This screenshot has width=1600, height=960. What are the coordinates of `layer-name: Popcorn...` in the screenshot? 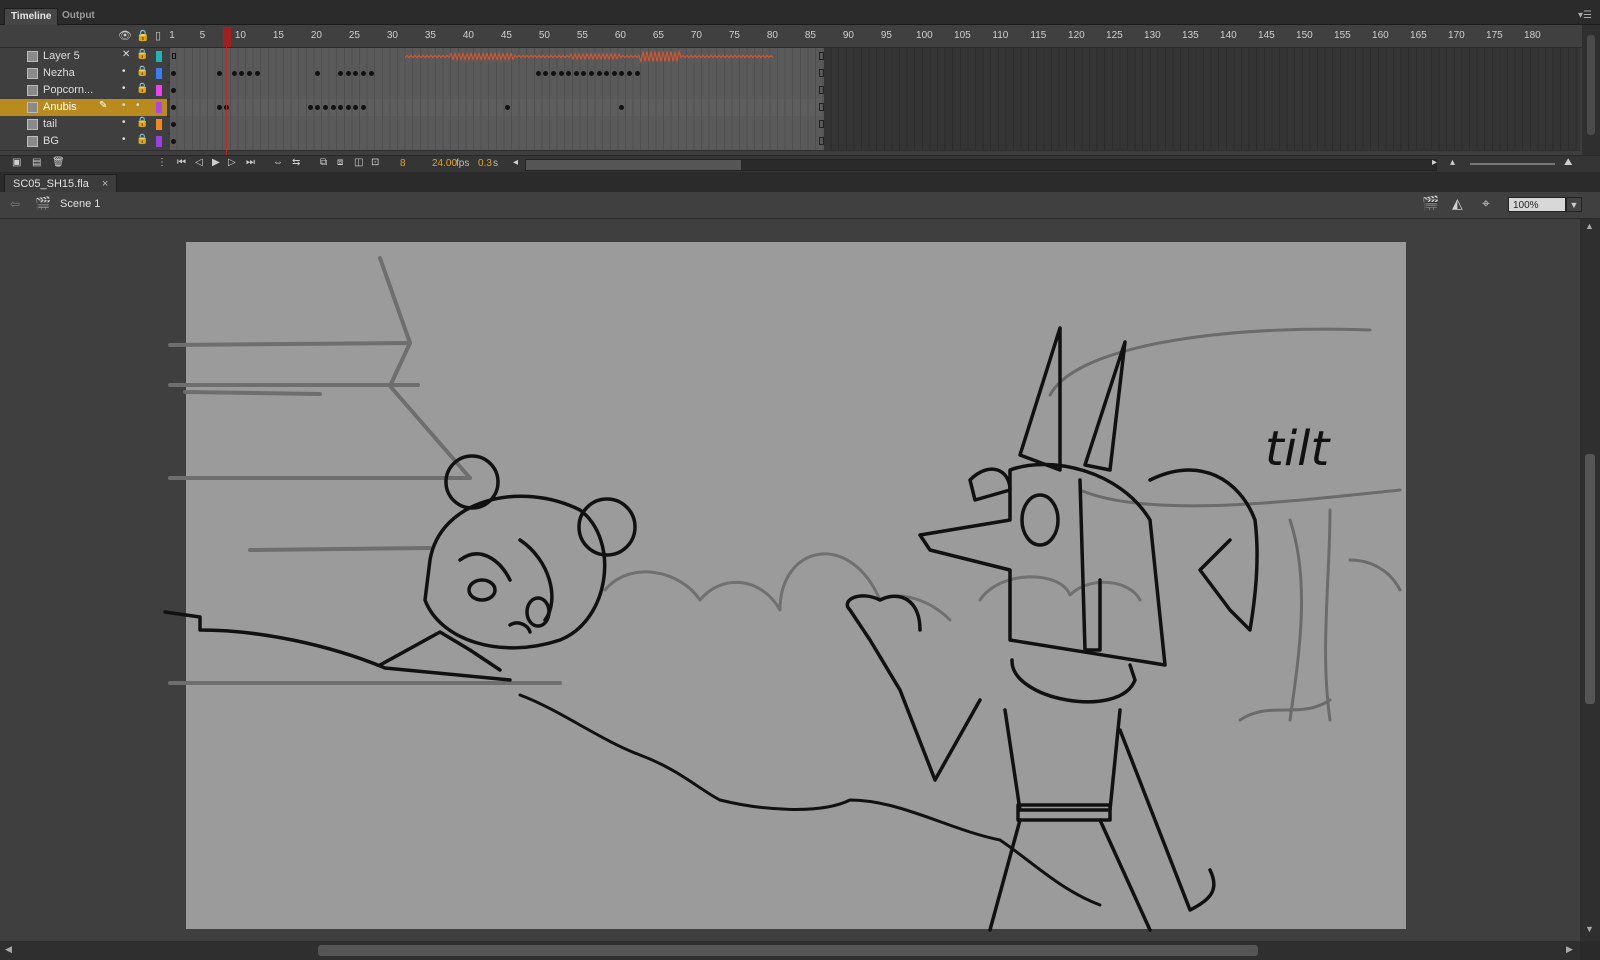 It's located at (68, 90).